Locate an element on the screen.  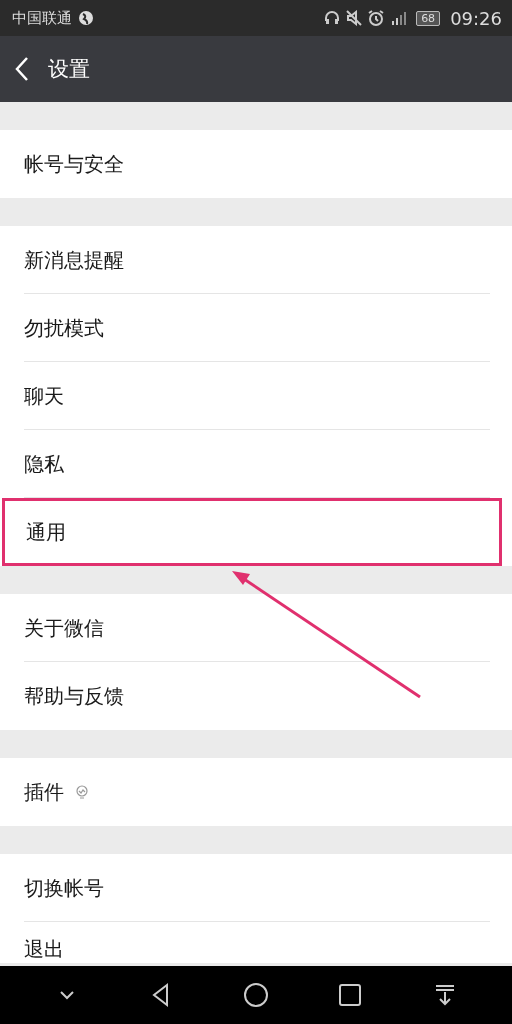
settings-item: 切换帐号 is located at coordinates (256, 888).